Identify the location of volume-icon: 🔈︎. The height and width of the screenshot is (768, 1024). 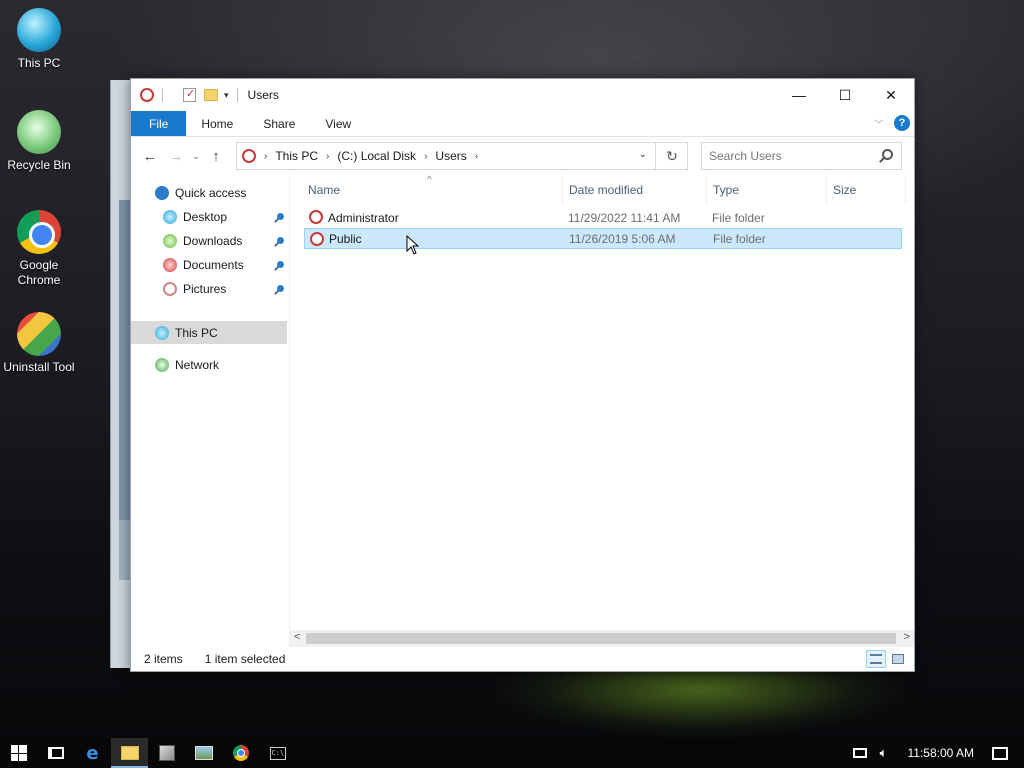
(884, 752).